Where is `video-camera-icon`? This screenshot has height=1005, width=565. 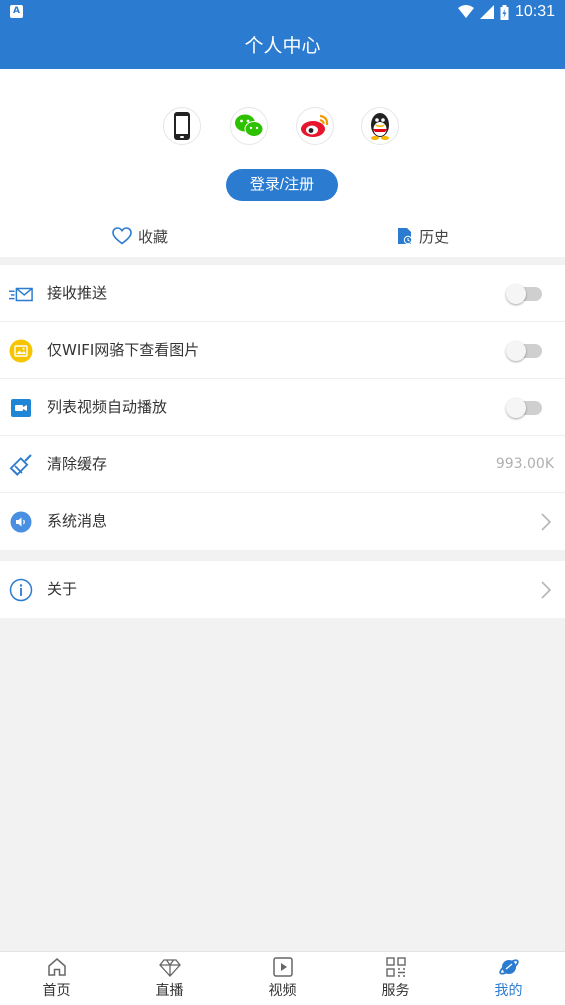 video-camera-icon is located at coordinates (21, 408).